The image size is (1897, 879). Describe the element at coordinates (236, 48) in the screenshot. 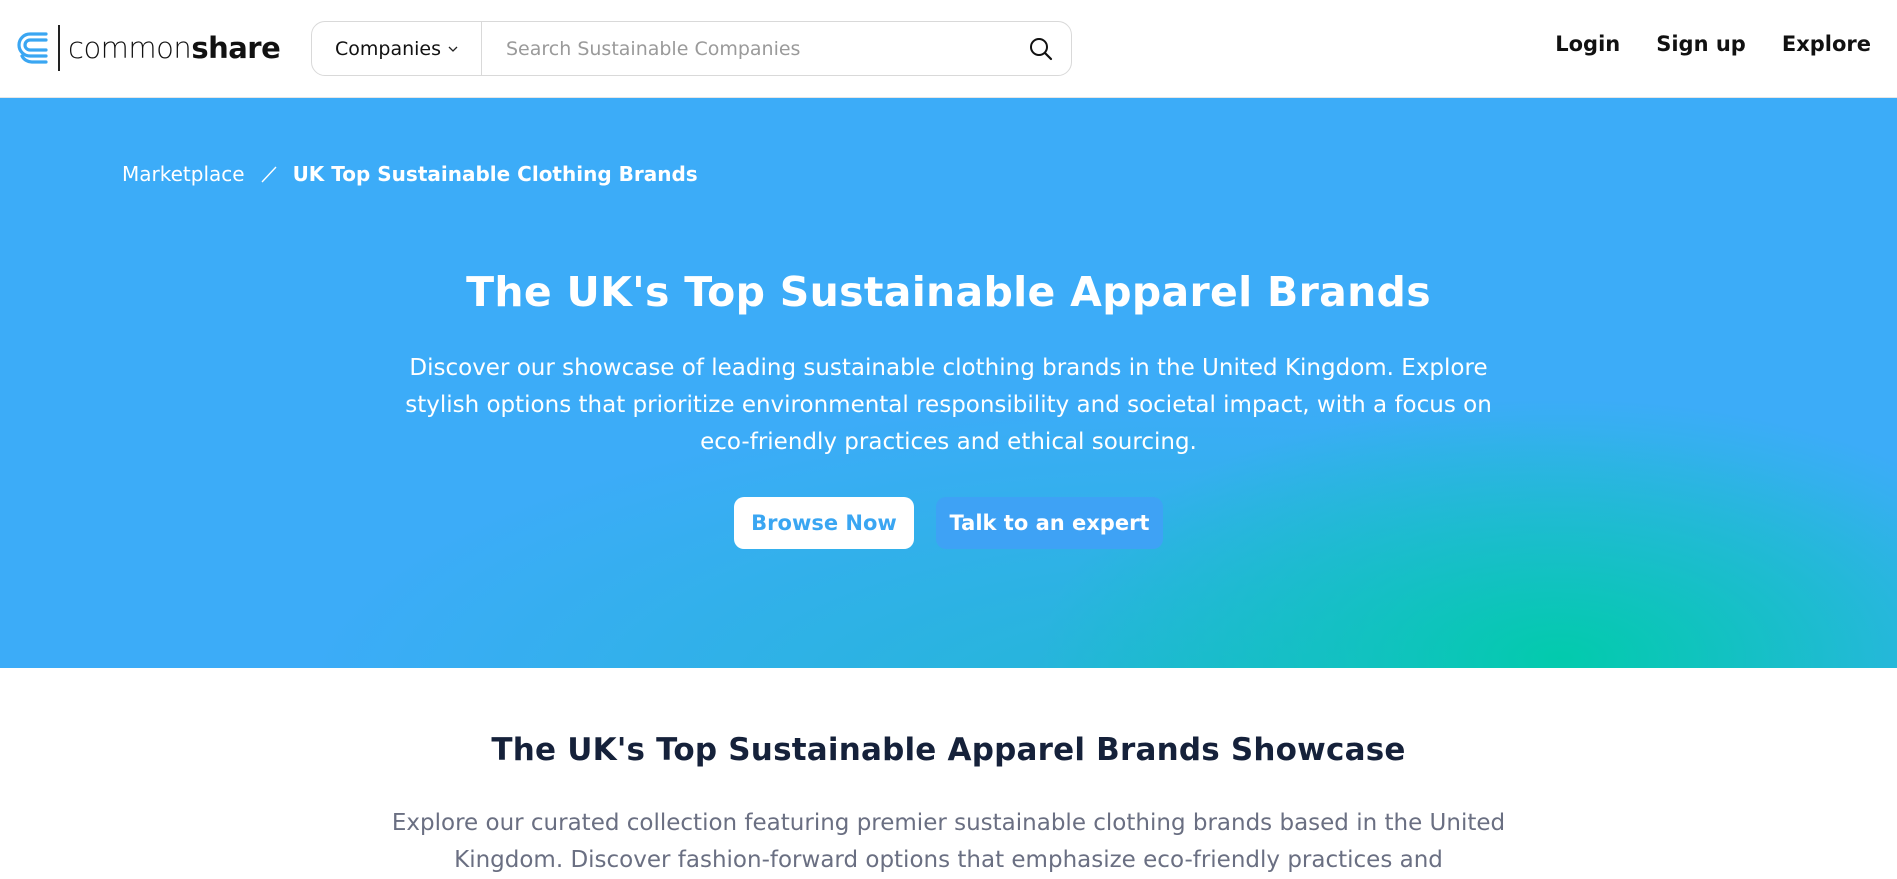

I see `logo-text-share: share` at that location.